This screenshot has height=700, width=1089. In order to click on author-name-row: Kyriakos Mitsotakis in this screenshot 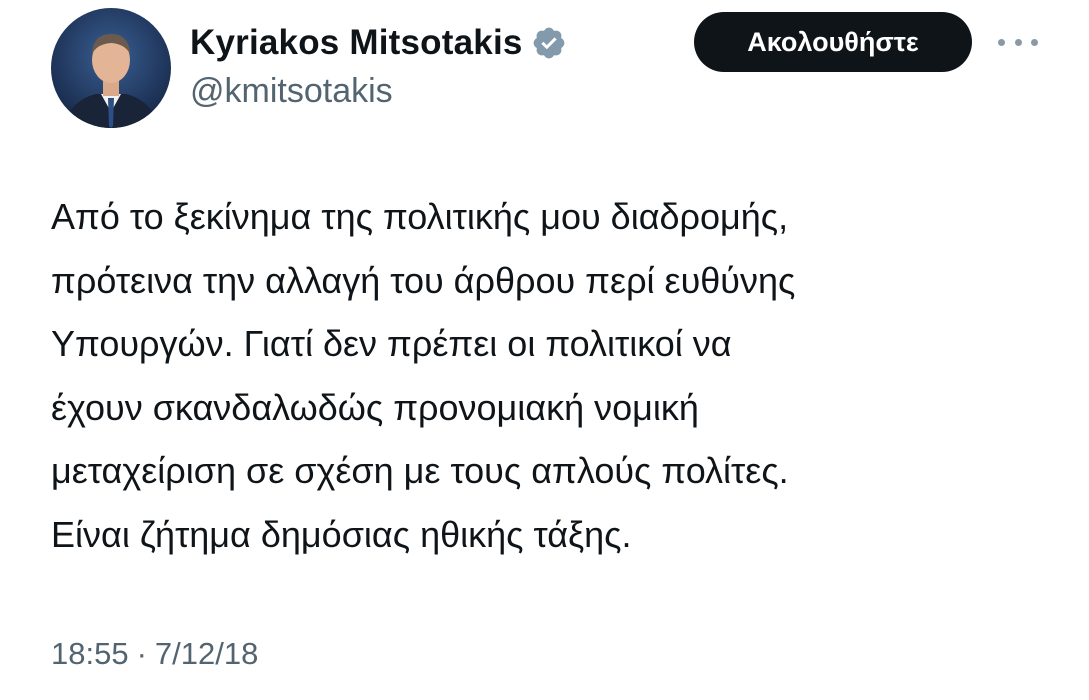, I will do `click(378, 43)`.